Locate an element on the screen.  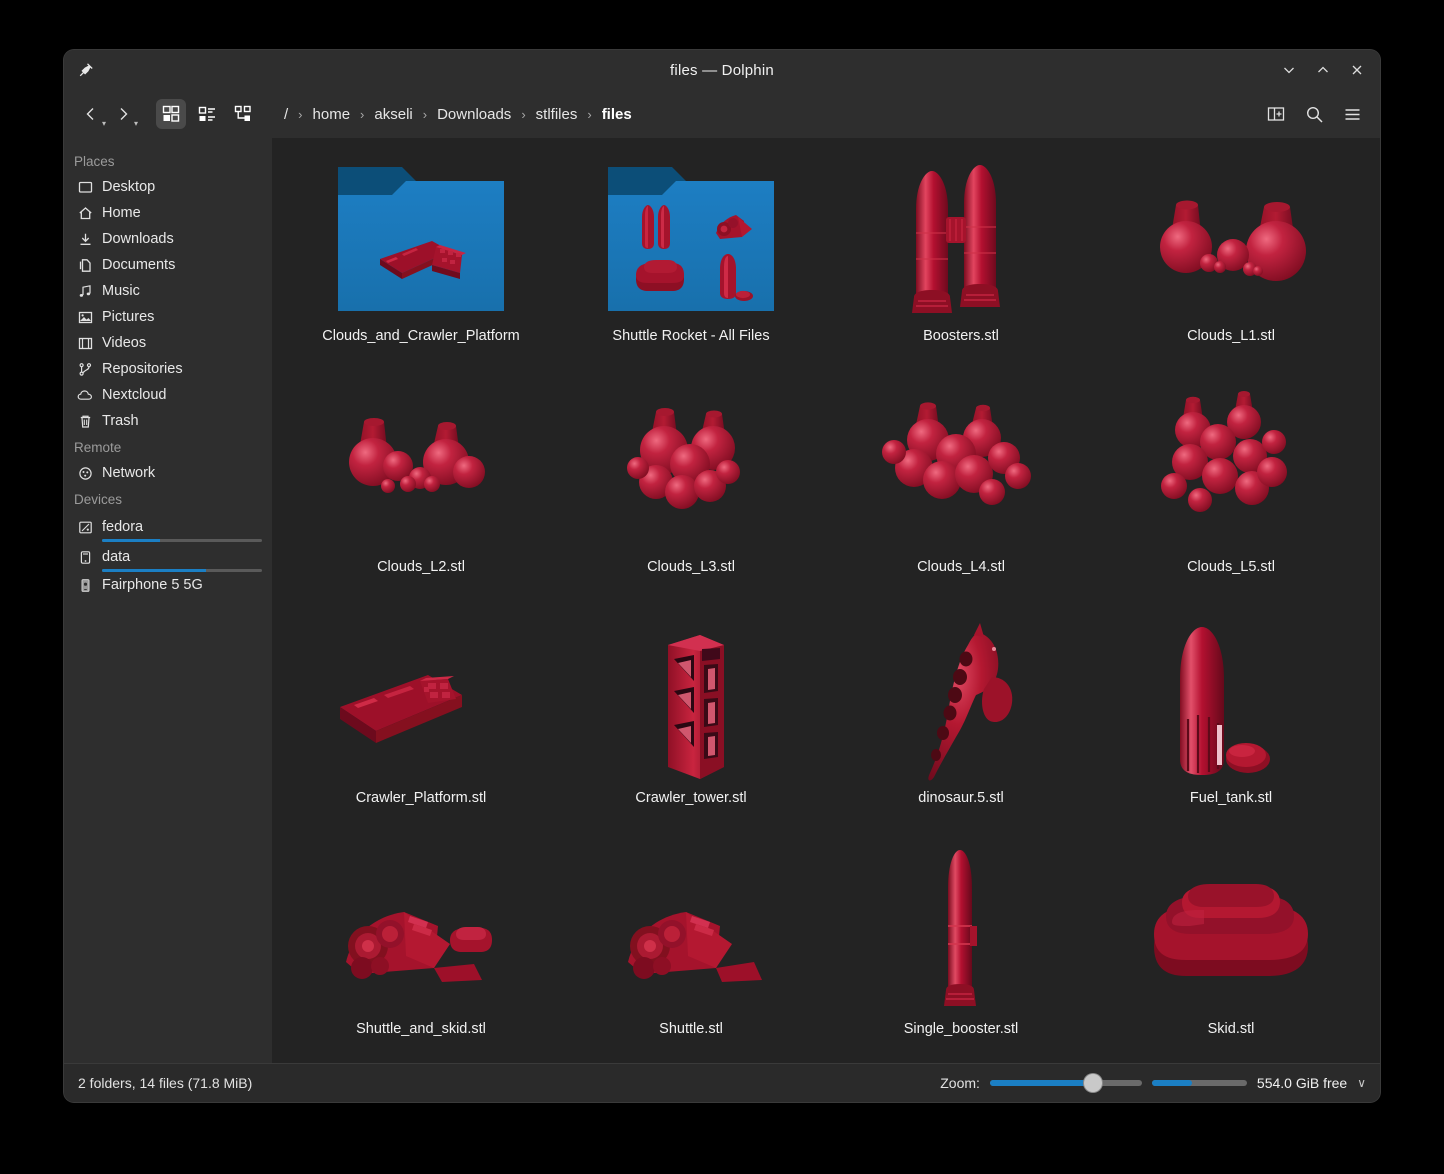
minimize-button is located at coordinates (1289, 70).